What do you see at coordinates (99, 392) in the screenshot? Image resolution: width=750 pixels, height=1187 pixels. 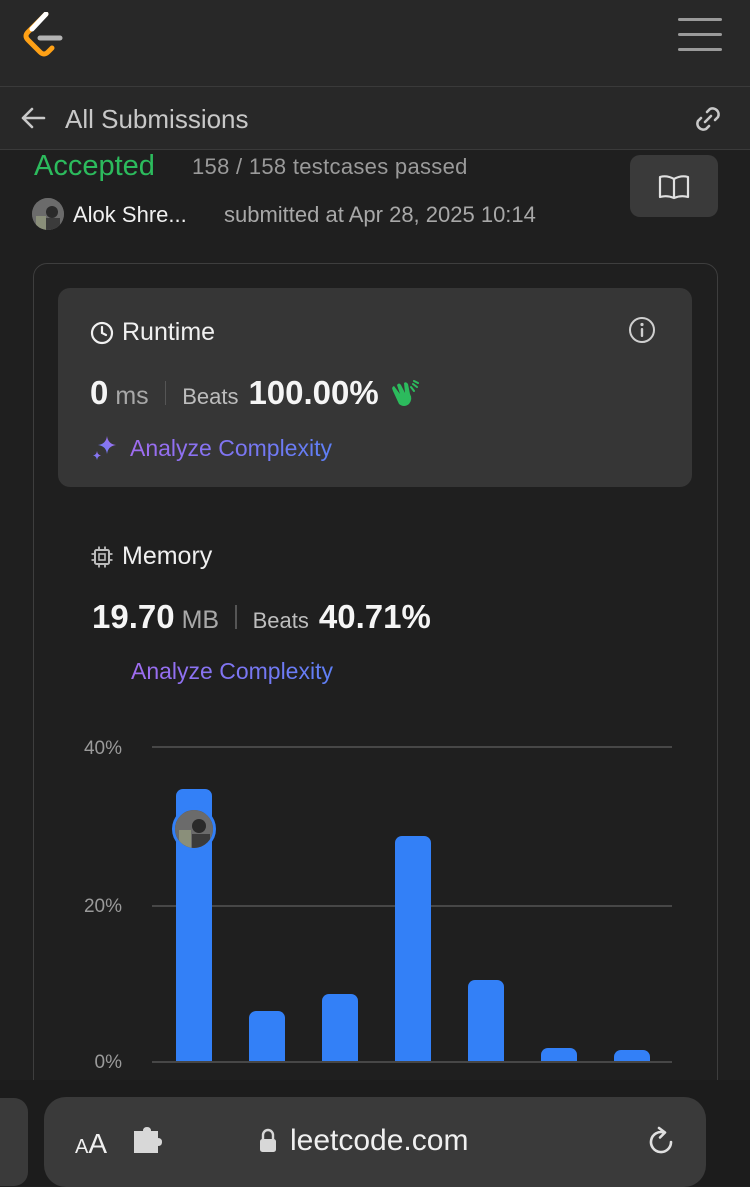 I see `runtime-value: 0` at bounding box center [99, 392].